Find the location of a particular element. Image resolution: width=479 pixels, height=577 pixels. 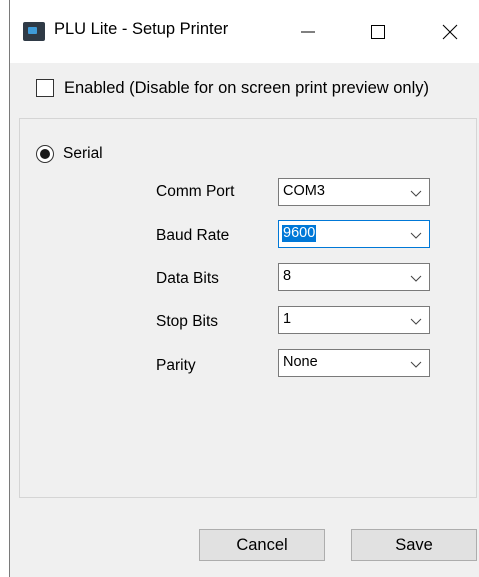

radio-selected-dot is located at coordinates (45, 154).